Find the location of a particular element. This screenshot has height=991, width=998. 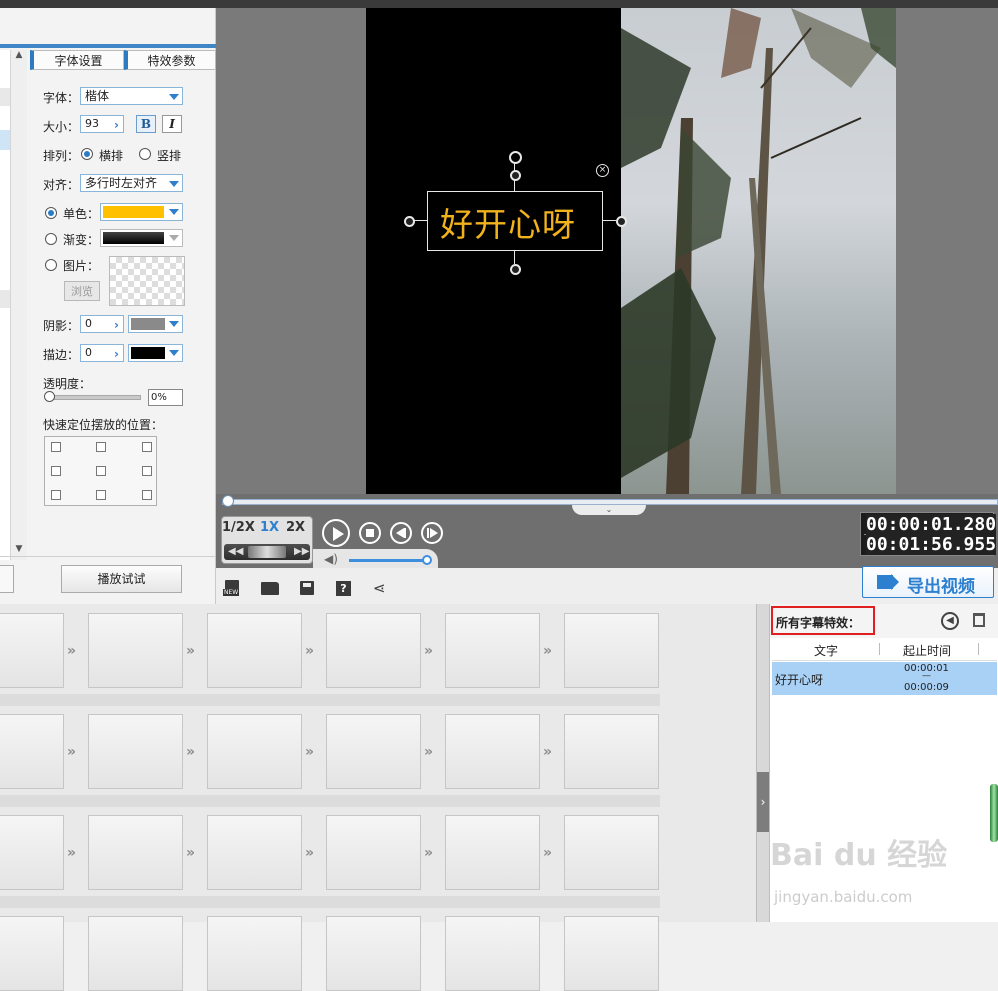

position-top-left is located at coordinates (56, 447).